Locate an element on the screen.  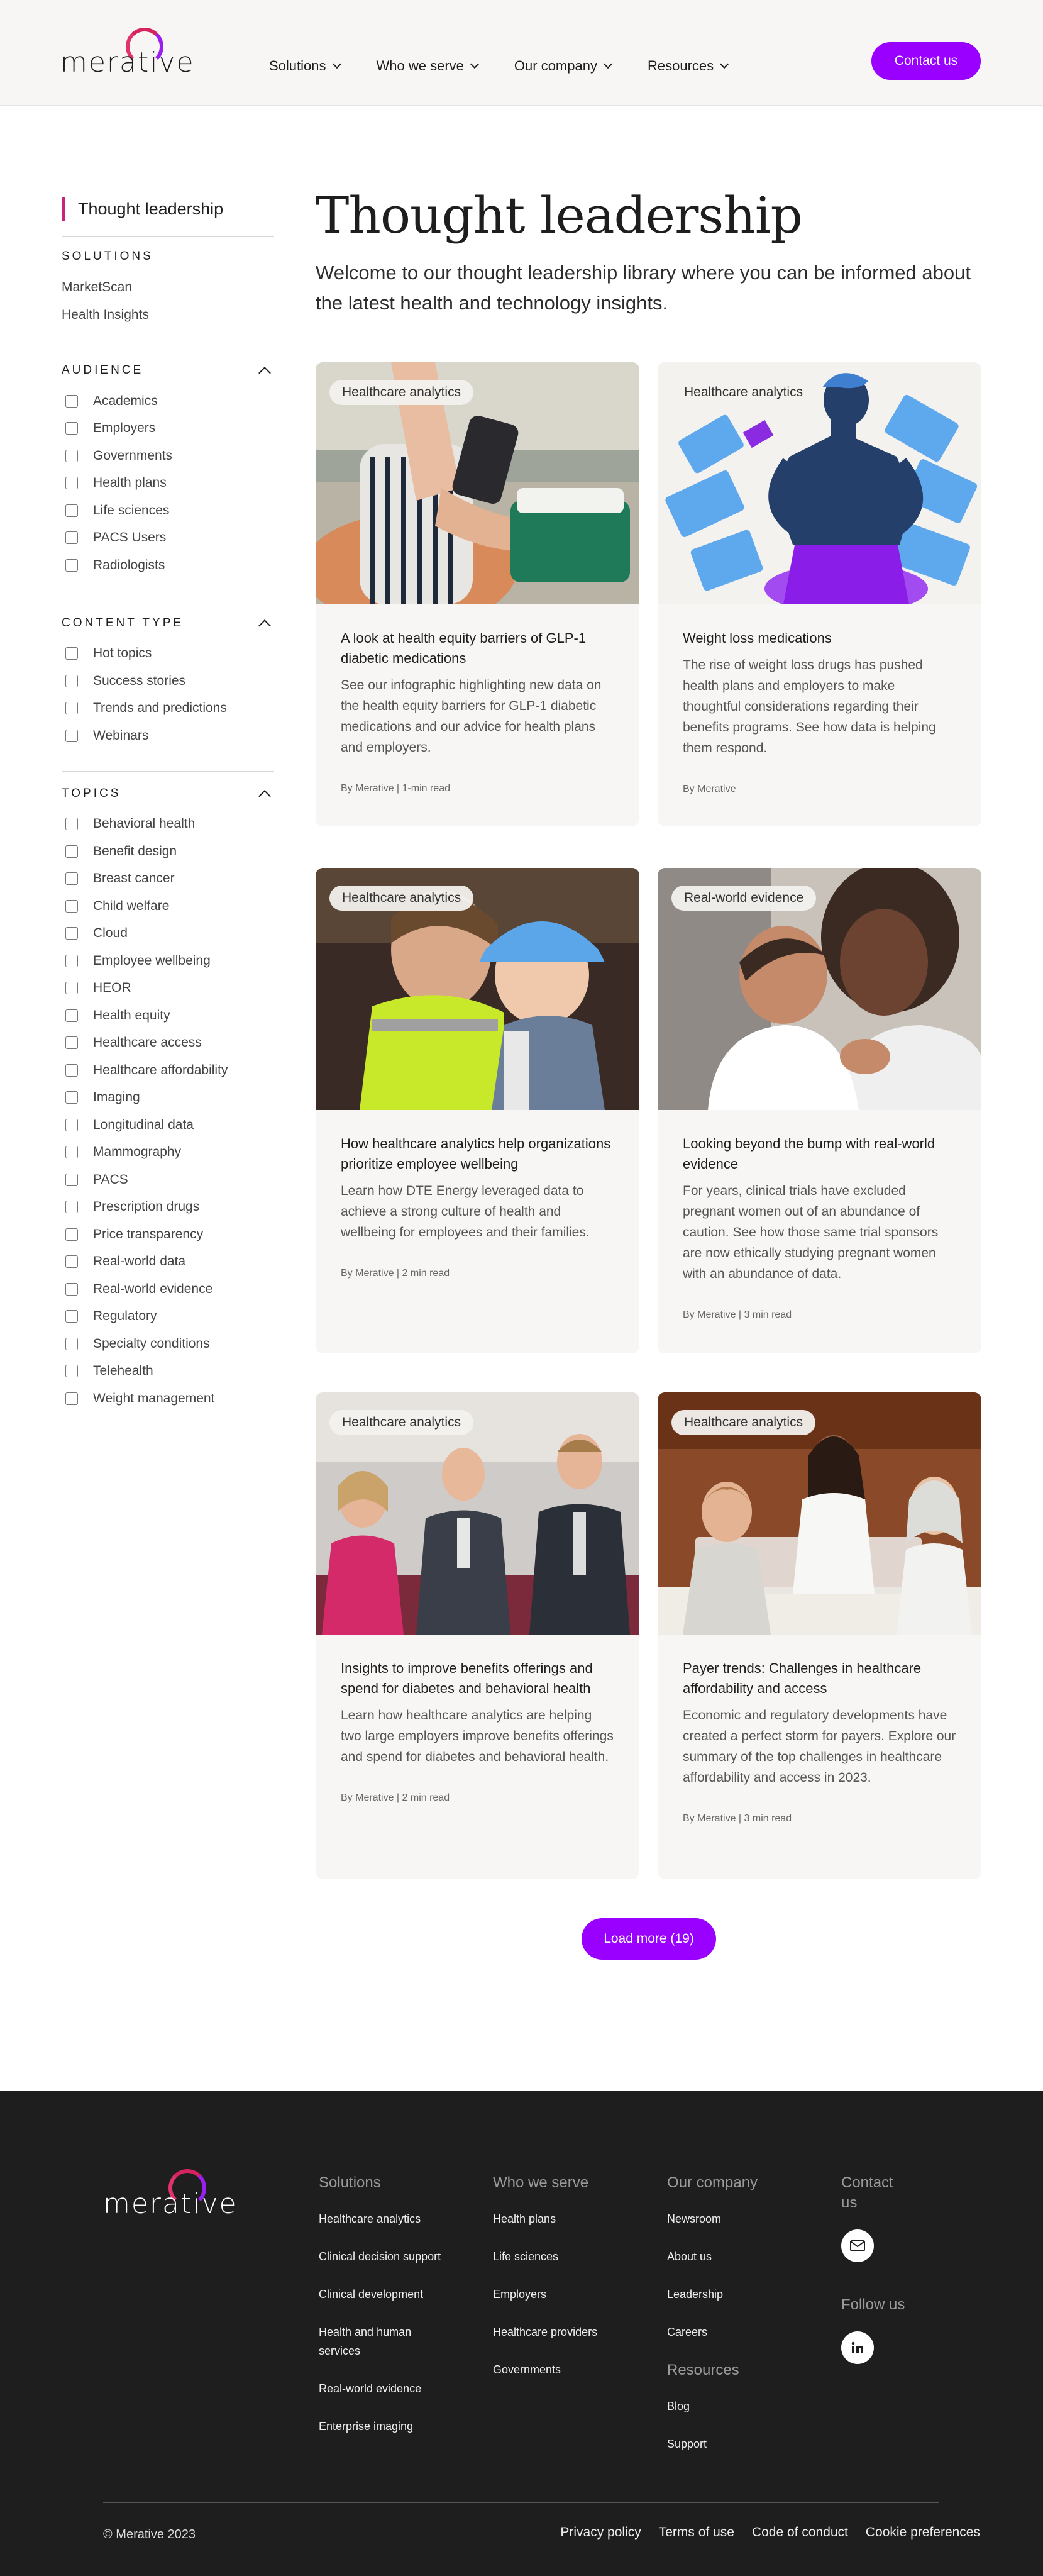
filter-checkbox-row: Mammography is located at coordinates (168, 1153).